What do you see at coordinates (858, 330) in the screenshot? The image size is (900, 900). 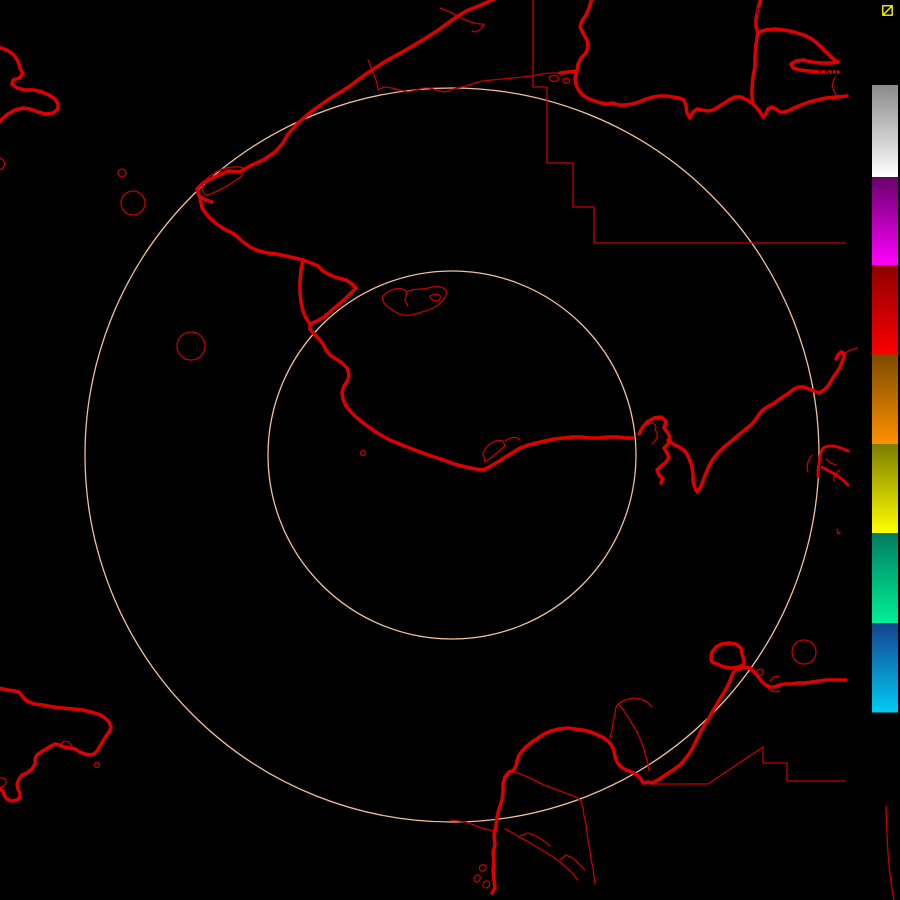 I see `colorbar-tick-label: 55` at bounding box center [858, 330].